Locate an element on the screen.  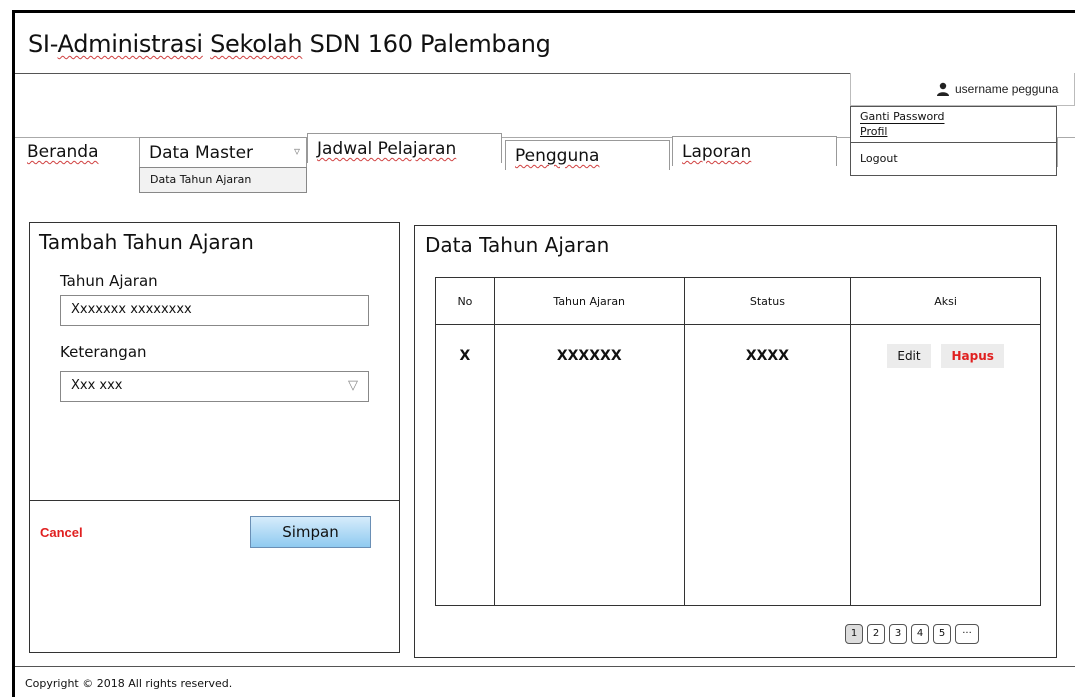
form-footer-divider is located at coordinates (214, 500).